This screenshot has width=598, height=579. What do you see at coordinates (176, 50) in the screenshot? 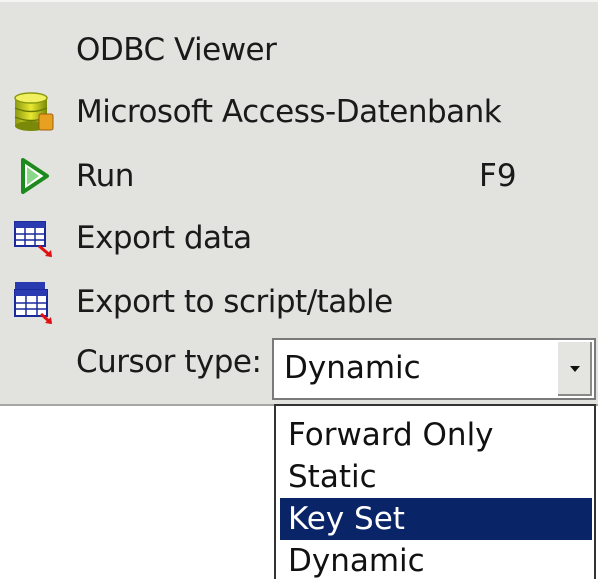
I see `menu-item-label: ODBC Viewer` at bounding box center [176, 50].